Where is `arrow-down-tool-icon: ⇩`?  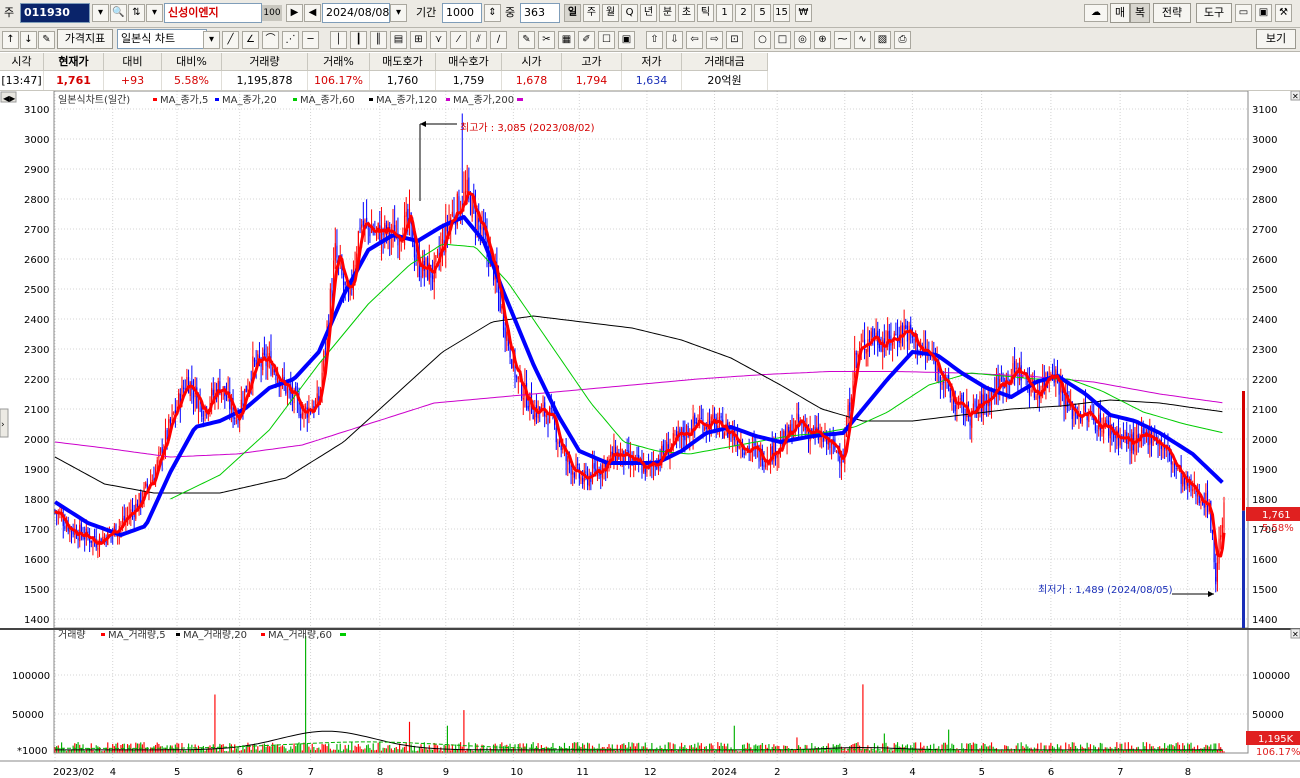 arrow-down-tool-icon: ⇩ is located at coordinates (674, 40).